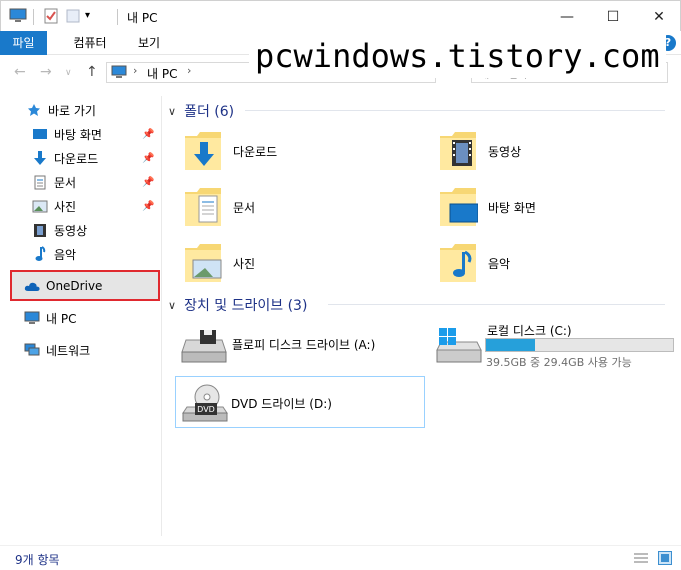 This screenshot has width=681, height=570. Describe the element at coordinates (72, 110) in the screenshot. I see `nav-label: 바로 가기` at that location.